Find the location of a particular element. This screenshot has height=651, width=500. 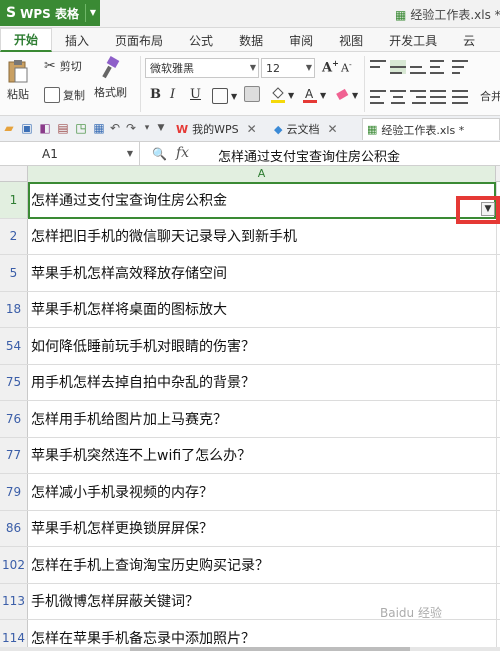

align-middle-button is located at coordinates (398, 67).